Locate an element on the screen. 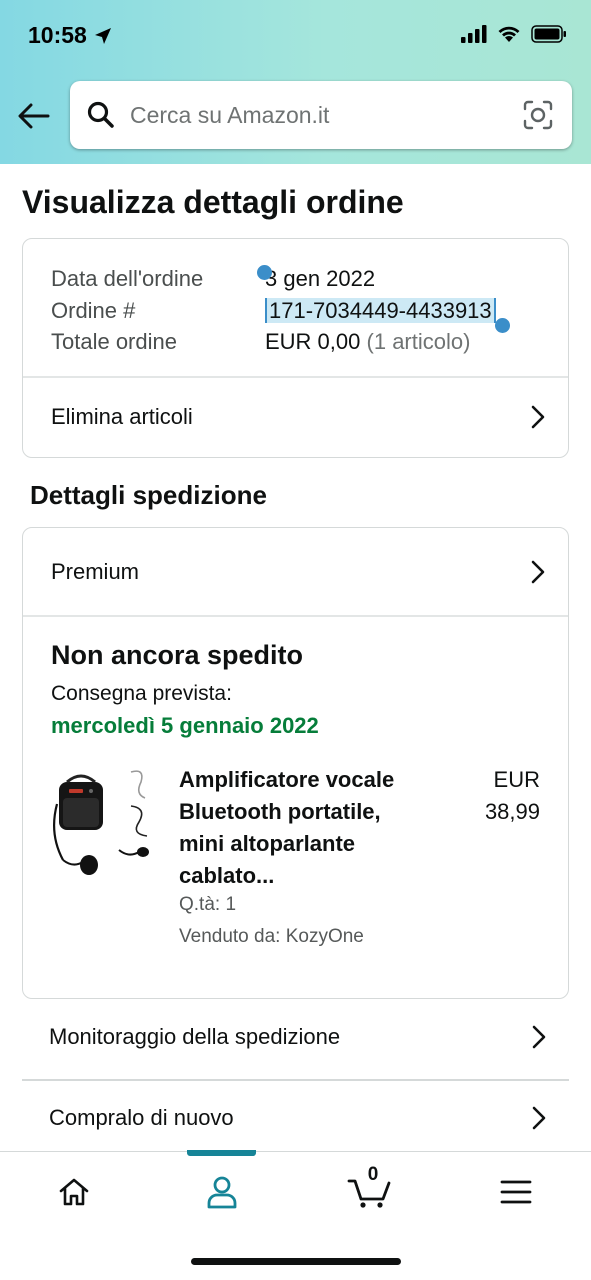 Image resolution: width=591 pixels, height=1280 pixels. track-shipment-label: Monitoraggio della spedizione is located at coordinates (195, 1036).